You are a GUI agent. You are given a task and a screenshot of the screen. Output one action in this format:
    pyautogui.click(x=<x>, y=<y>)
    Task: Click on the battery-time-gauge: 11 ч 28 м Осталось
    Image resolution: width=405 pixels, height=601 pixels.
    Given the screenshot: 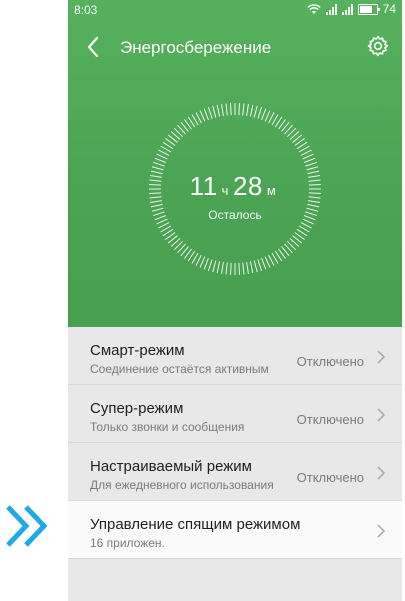 What is the action you would take?
    pyautogui.click(x=235, y=189)
    